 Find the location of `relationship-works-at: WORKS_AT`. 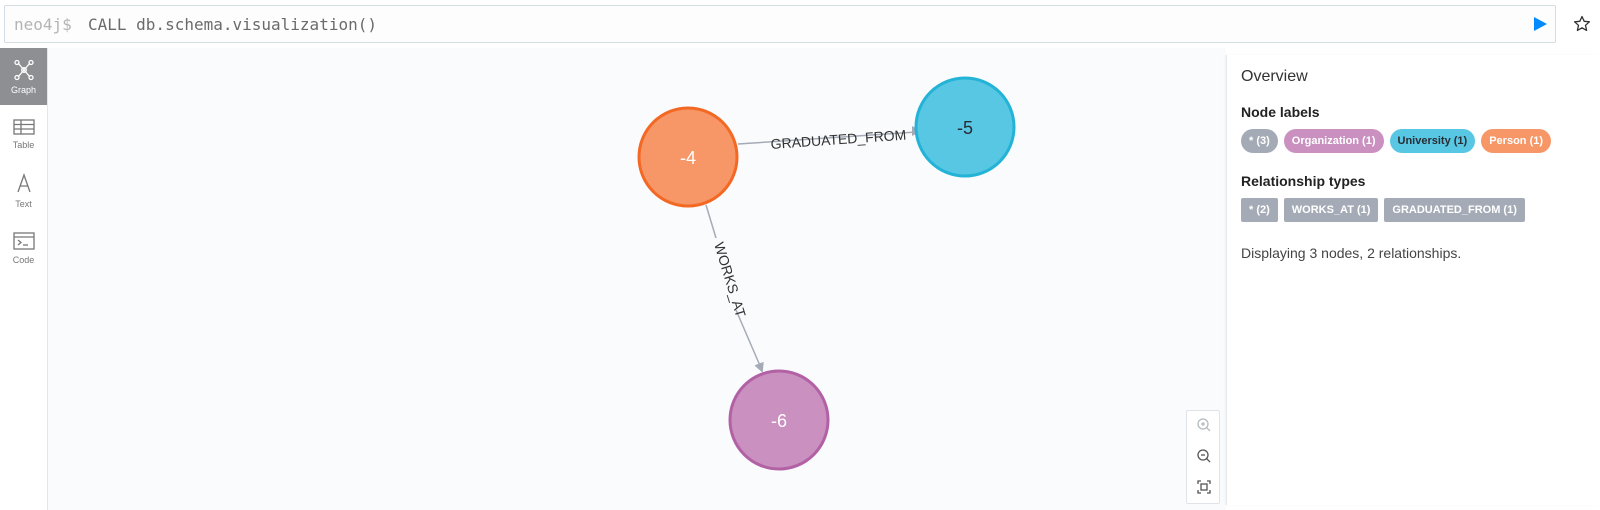

relationship-works-at: WORKS_AT is located at coordinates (734, 288).